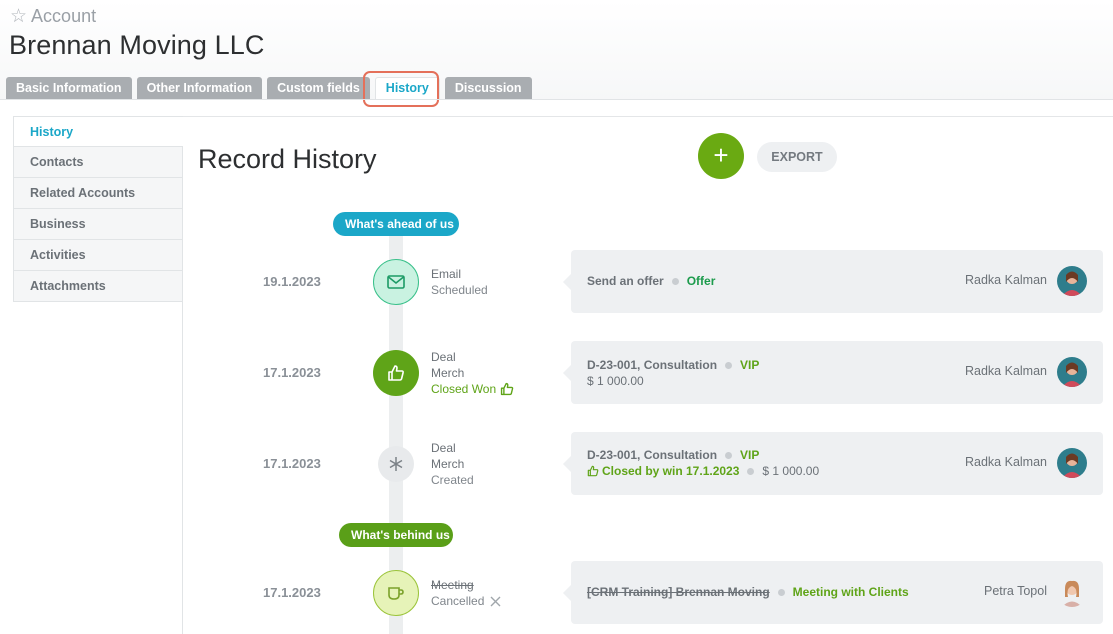  Describe the element at coordinates (1015, 591) in the screenshot. I see `card-person: Petra Topol` at that location.